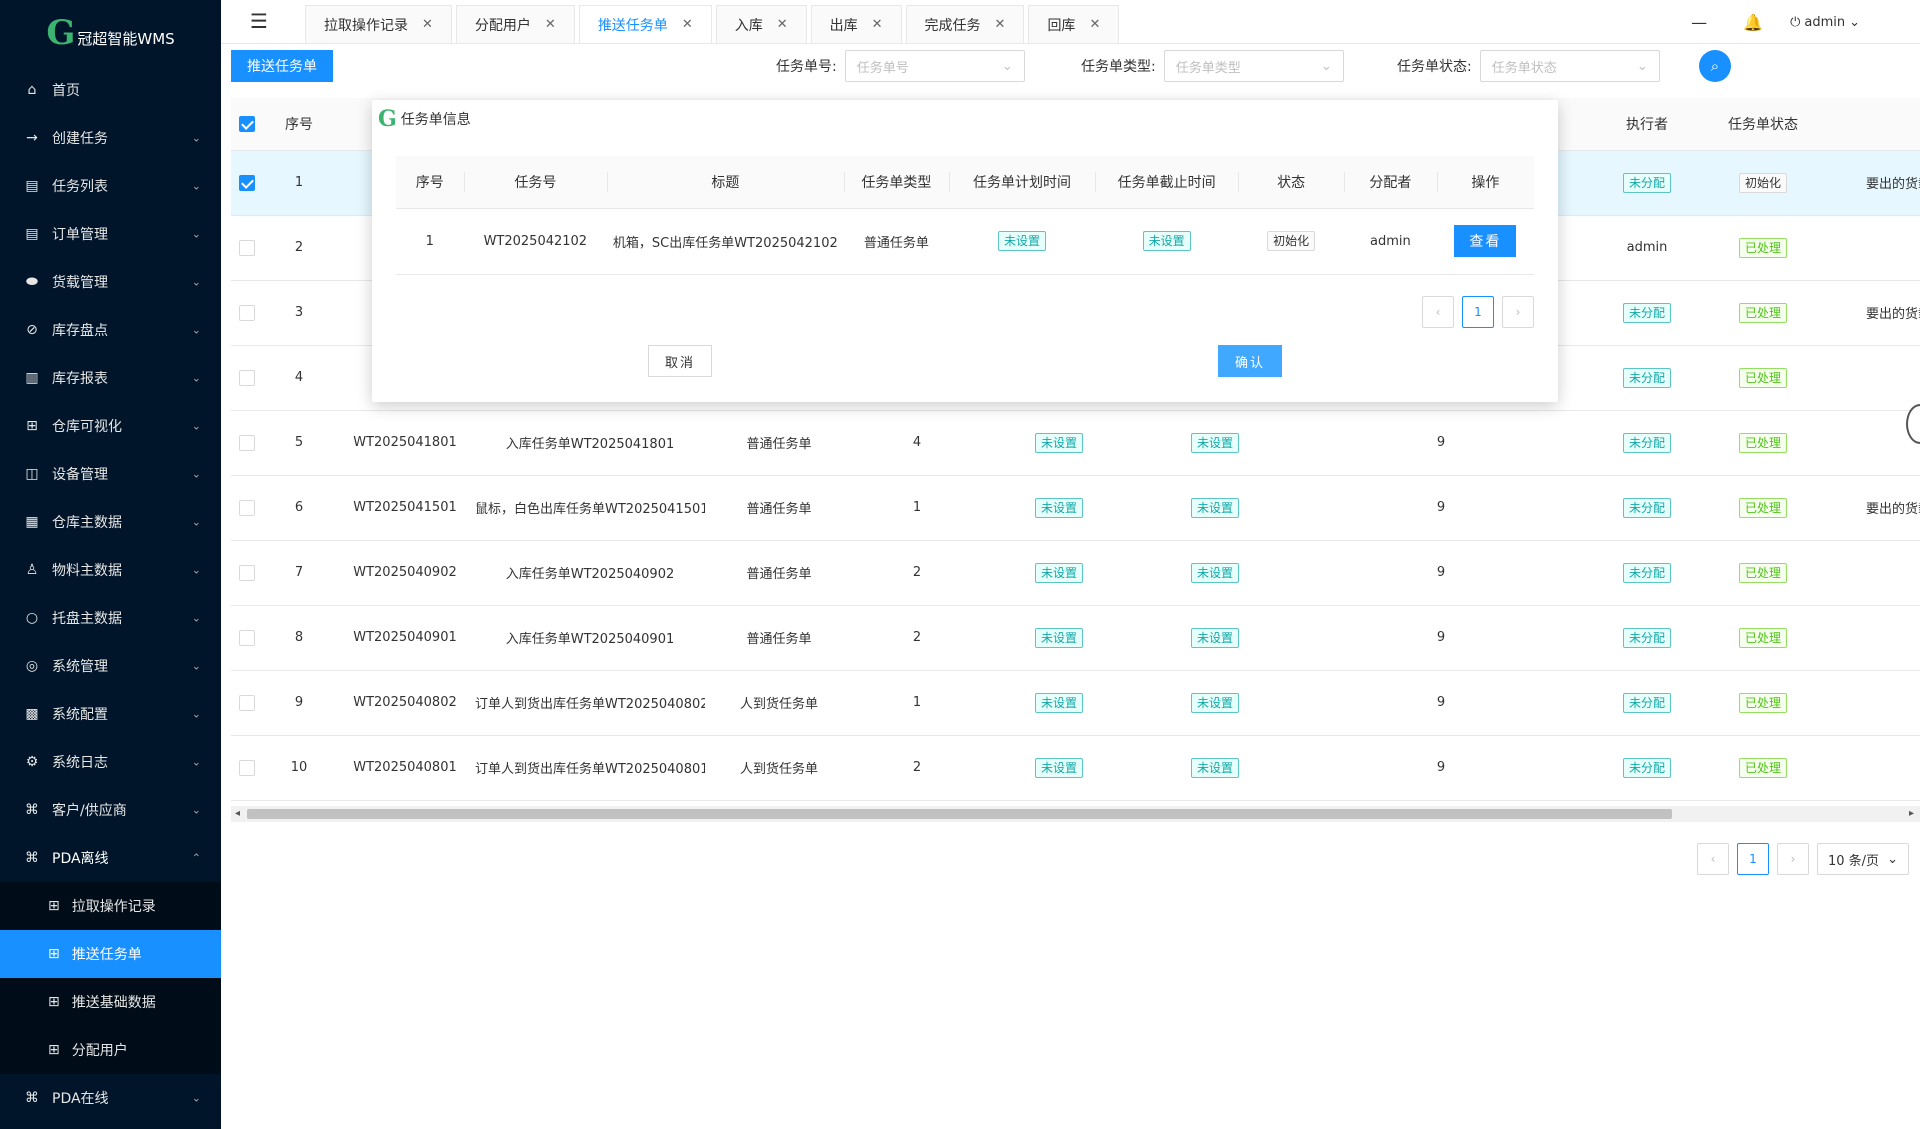 The width and height of the screenshot is (1920, 1129). What do you see at coordinates (282, 66) in the screenshot?
I see `push-task-button: 推送任务单` at bounding box center [282, 66].